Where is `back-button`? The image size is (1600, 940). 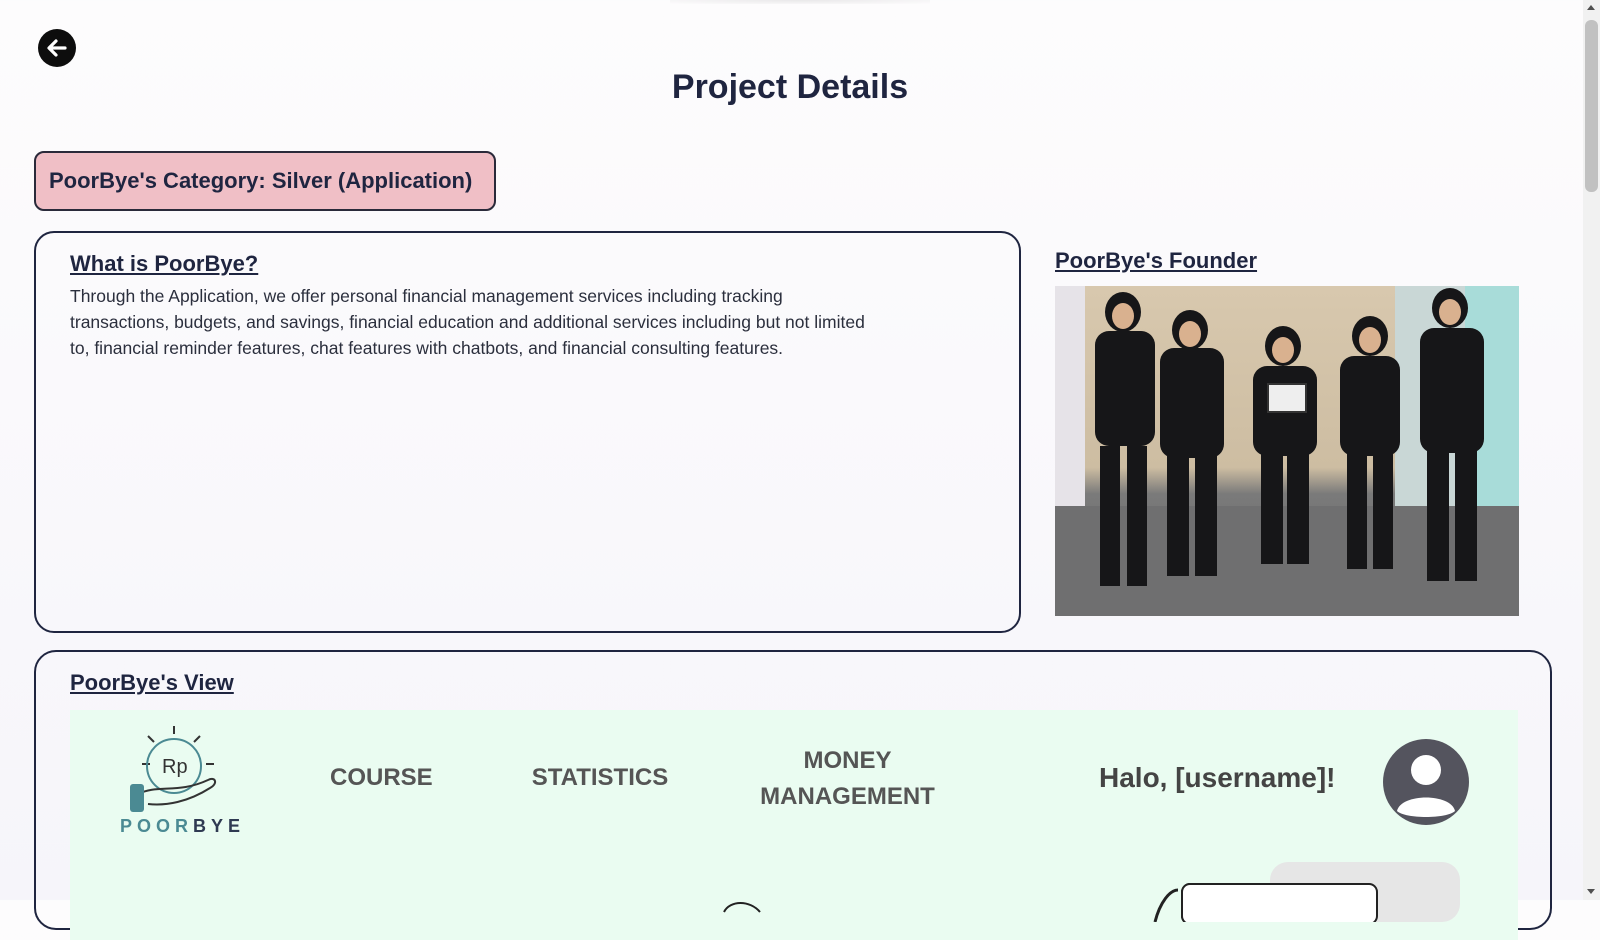
back-button is located at coordinates (57, 48).